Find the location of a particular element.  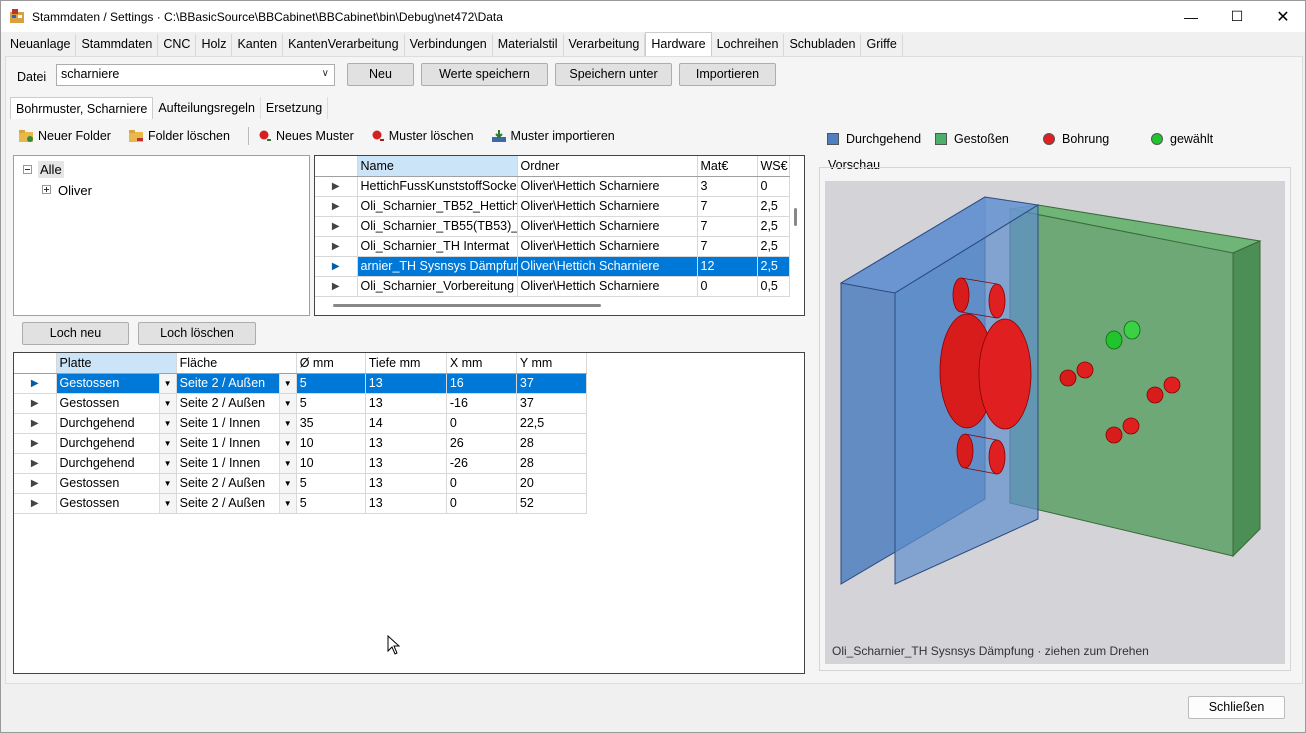

table-row: ▶ Gestossen ▼ Seite 2 / Außen ▼ 5 13 0 52 is located at coordinates (301, 503).